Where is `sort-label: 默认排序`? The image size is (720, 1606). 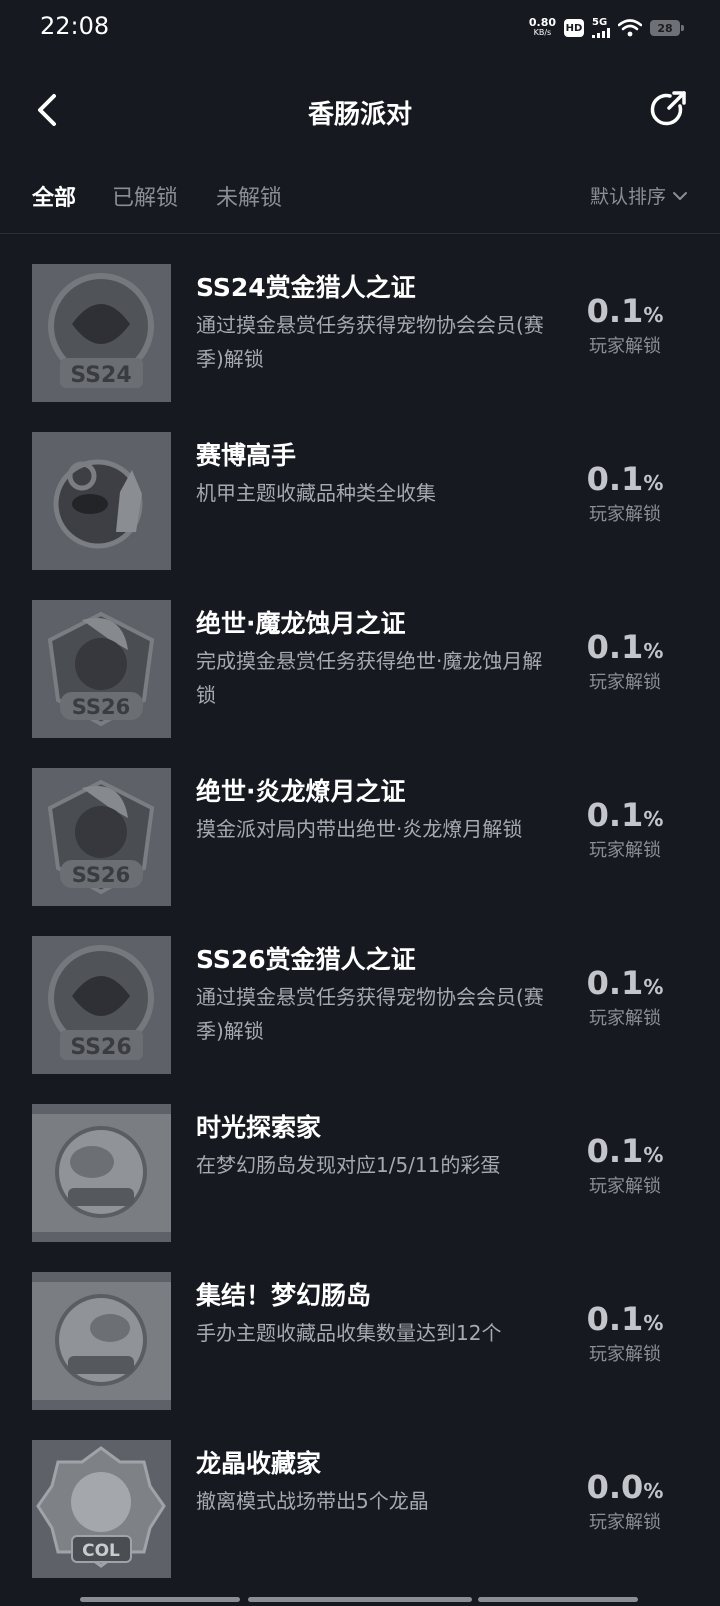
sort-label: 默认排序 is located at coordinates (627, 197).